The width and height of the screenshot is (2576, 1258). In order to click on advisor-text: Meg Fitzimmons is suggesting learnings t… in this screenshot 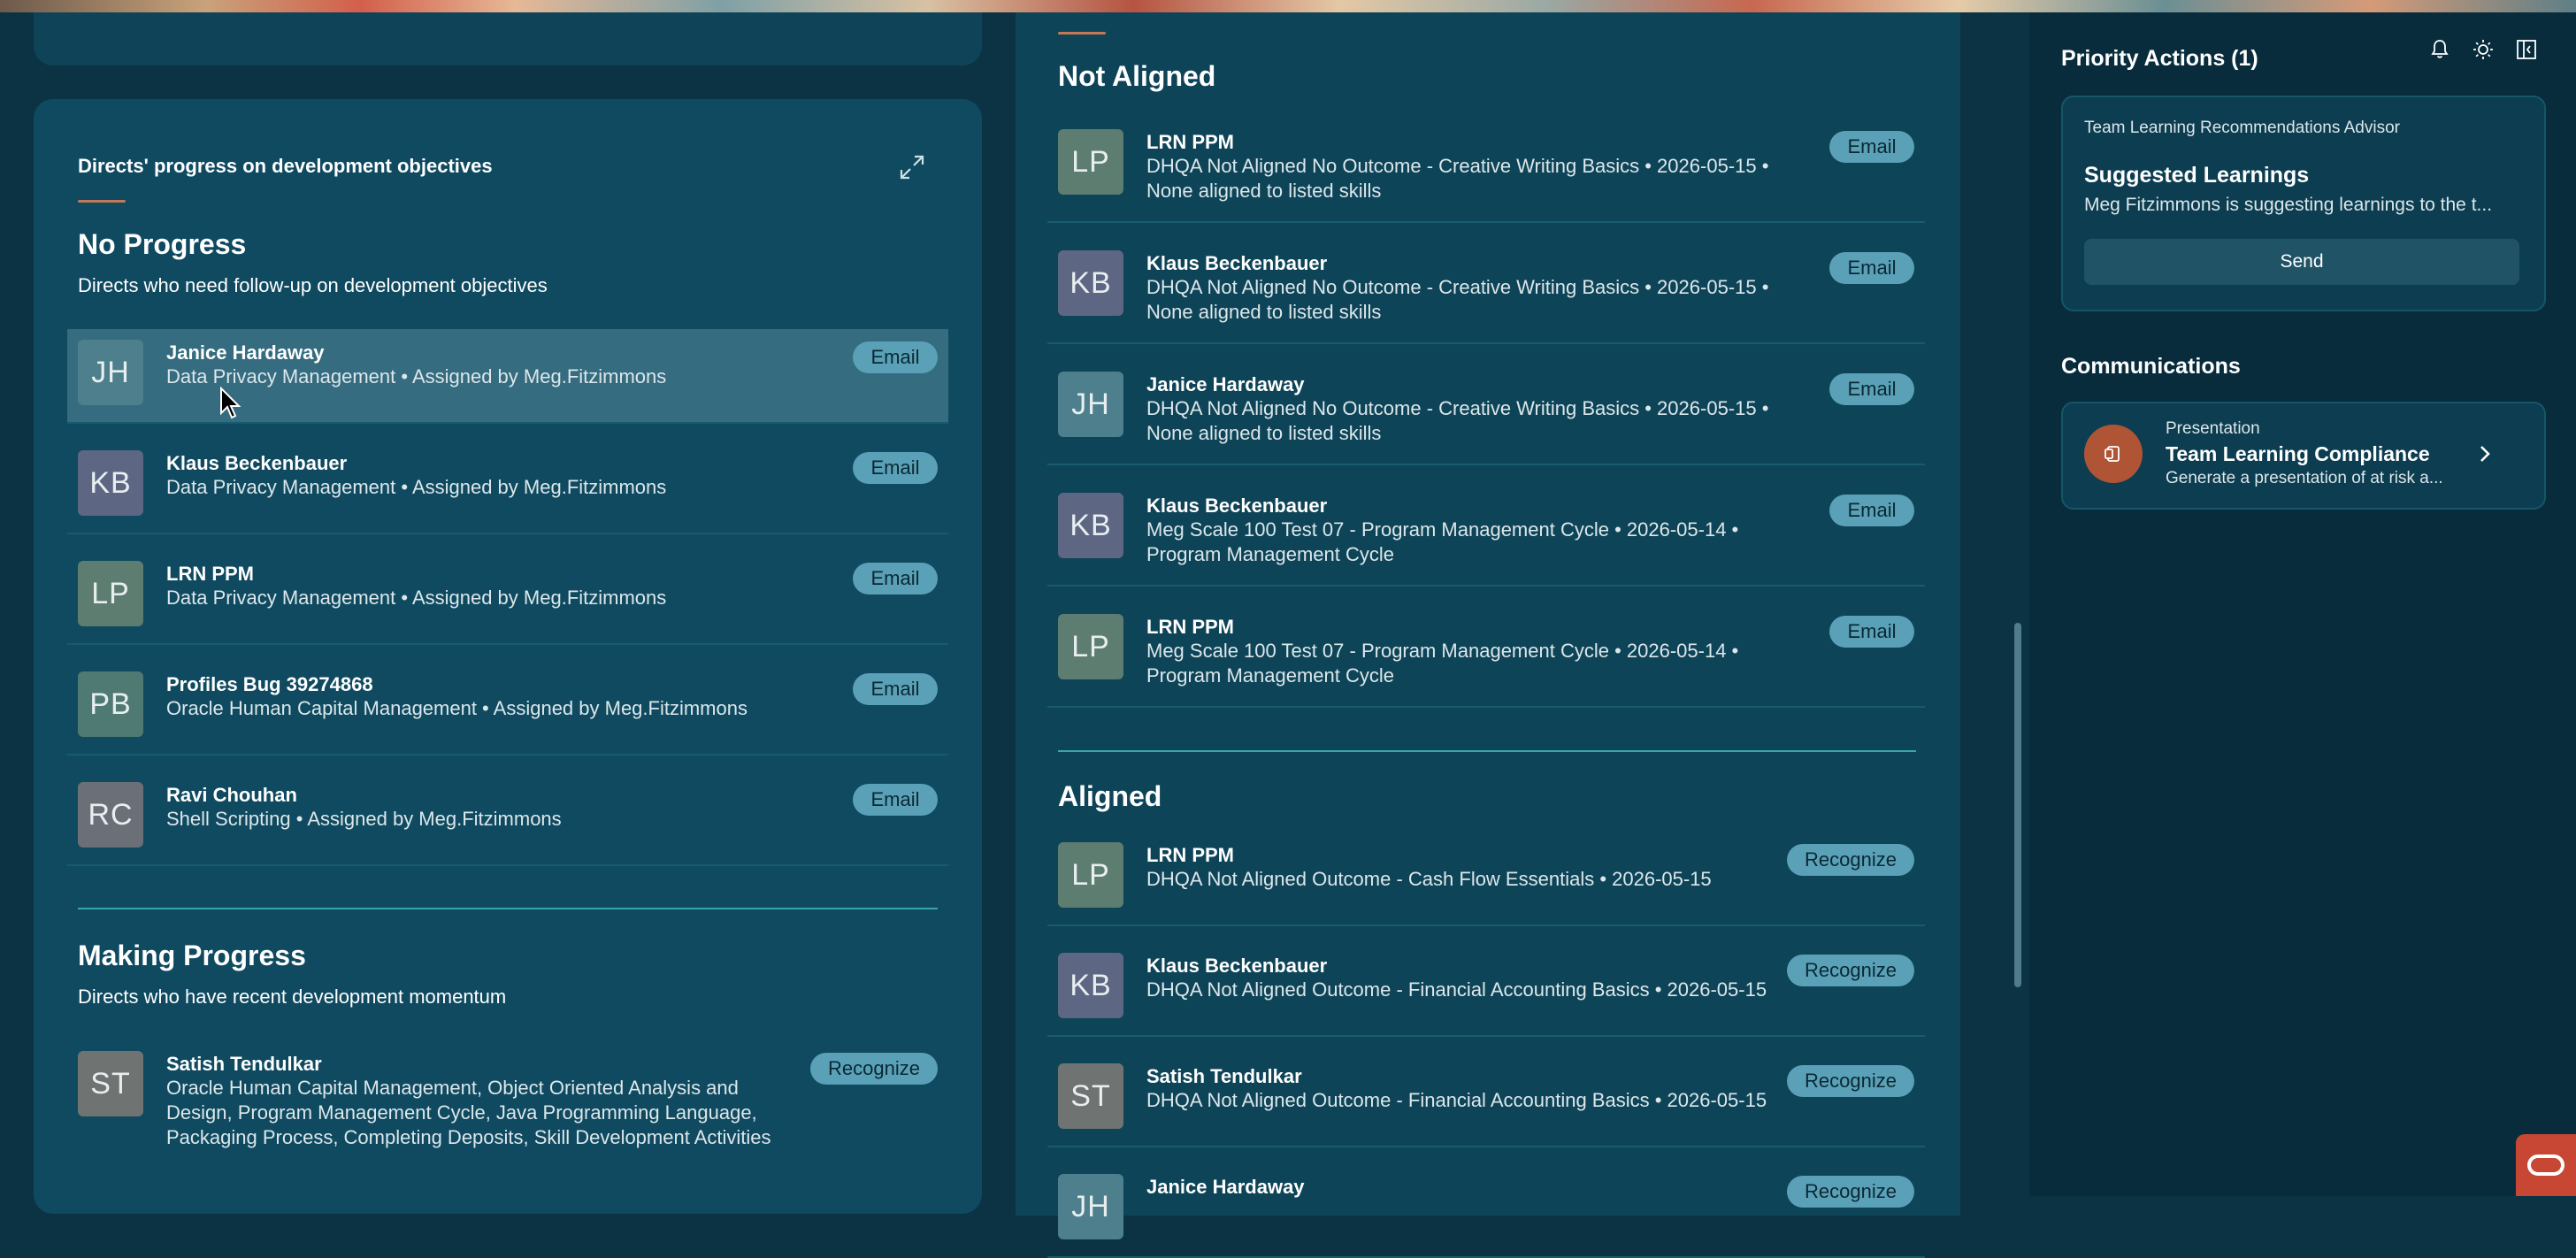, I will do `click(2288, 205)`.